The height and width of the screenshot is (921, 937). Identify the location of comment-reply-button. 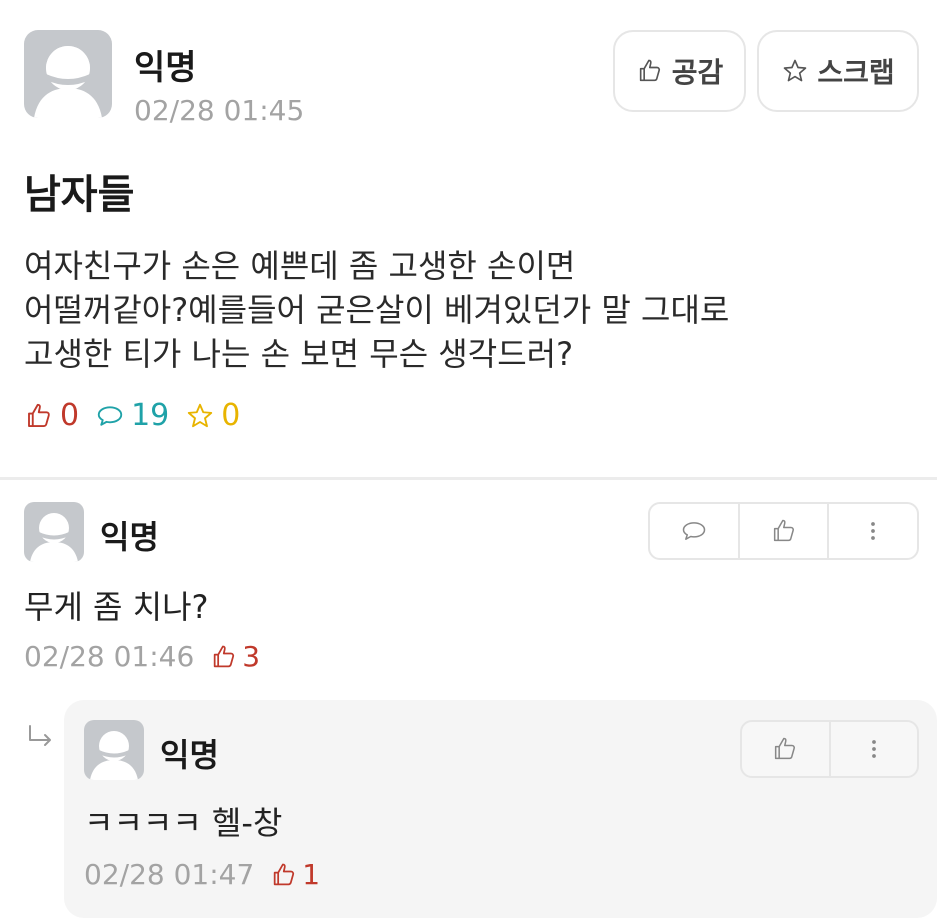
(695, 531).